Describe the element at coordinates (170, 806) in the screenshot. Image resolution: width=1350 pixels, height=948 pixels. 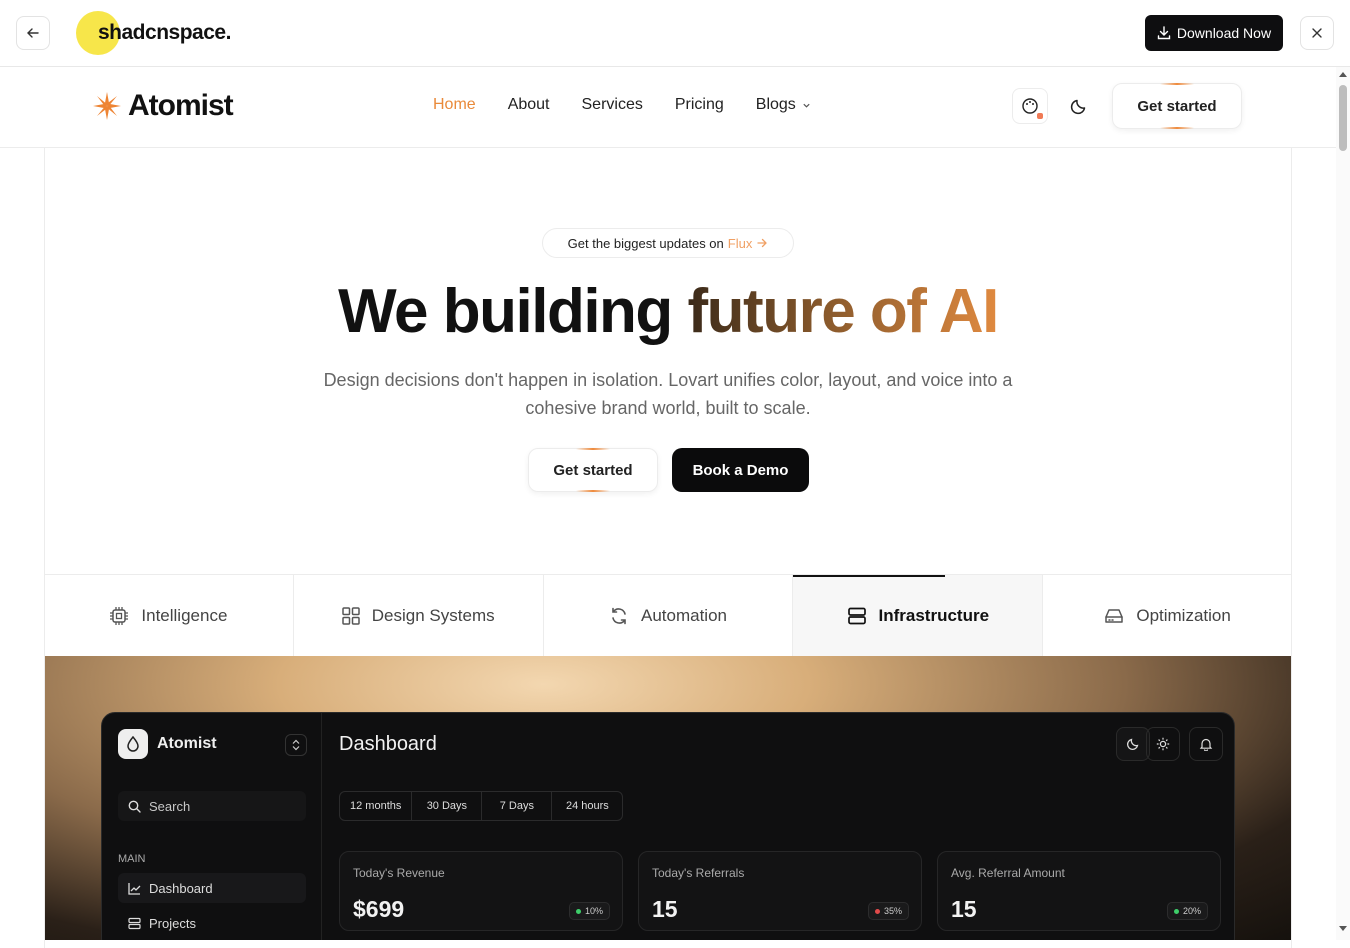
I see `search-label: Search` at that location.